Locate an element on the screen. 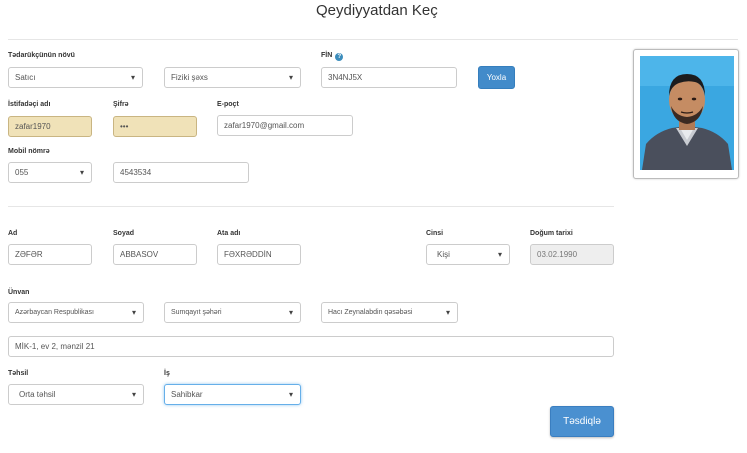 The height and width of the screenshot is (453, 747). email-label: E-poçt is located at coordinates (228, 104).